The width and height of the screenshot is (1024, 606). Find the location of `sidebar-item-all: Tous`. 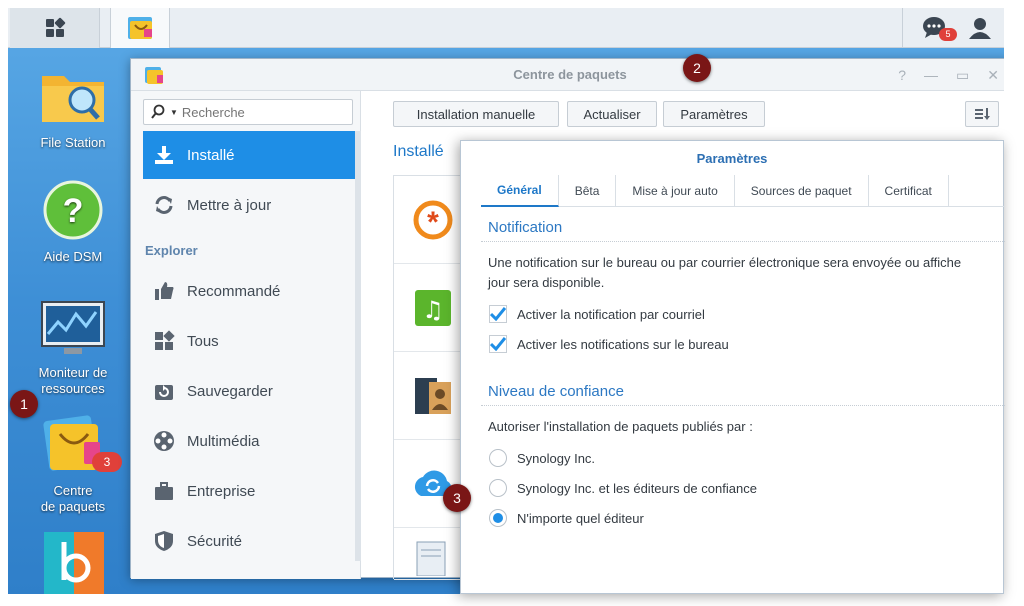

sidebar-item-all: Tous is located at coordinates (249, 341).